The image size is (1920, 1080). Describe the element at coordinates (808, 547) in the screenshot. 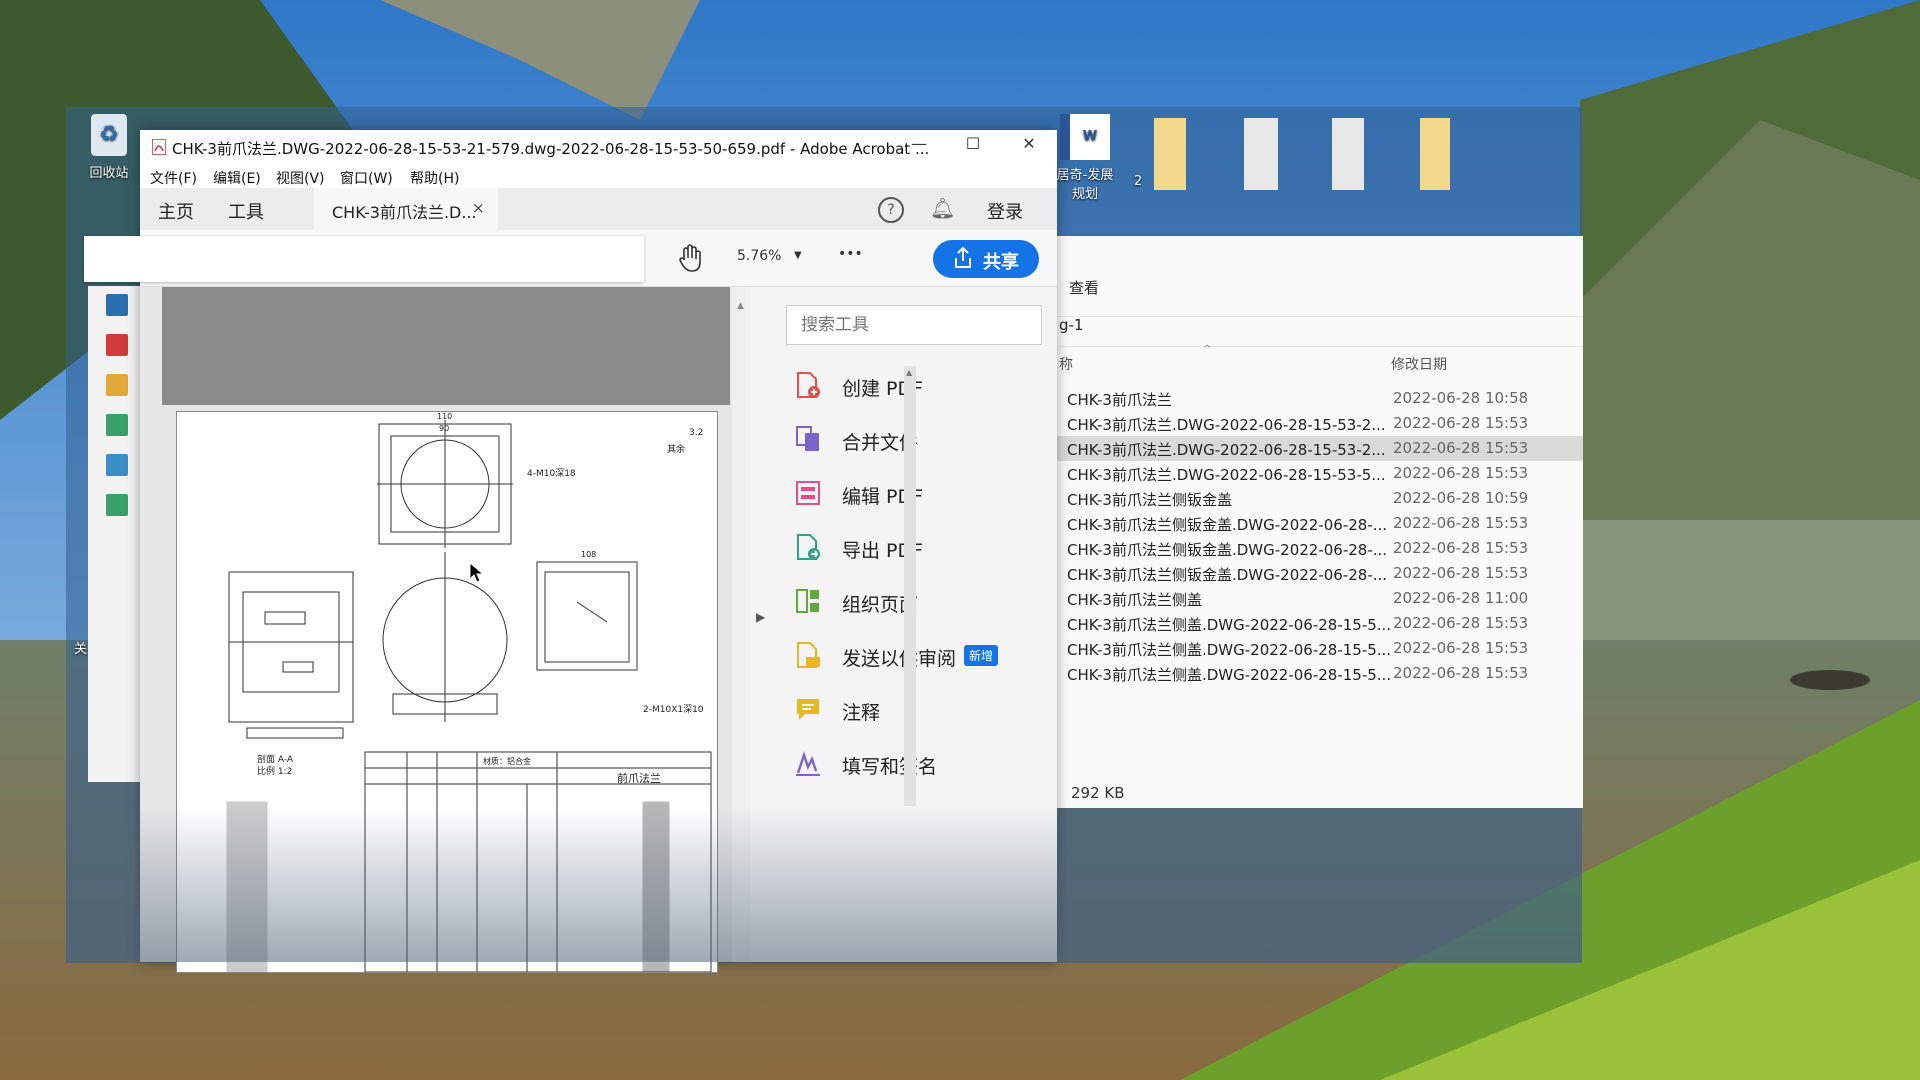

I see `export-pdf-icon` at that location.